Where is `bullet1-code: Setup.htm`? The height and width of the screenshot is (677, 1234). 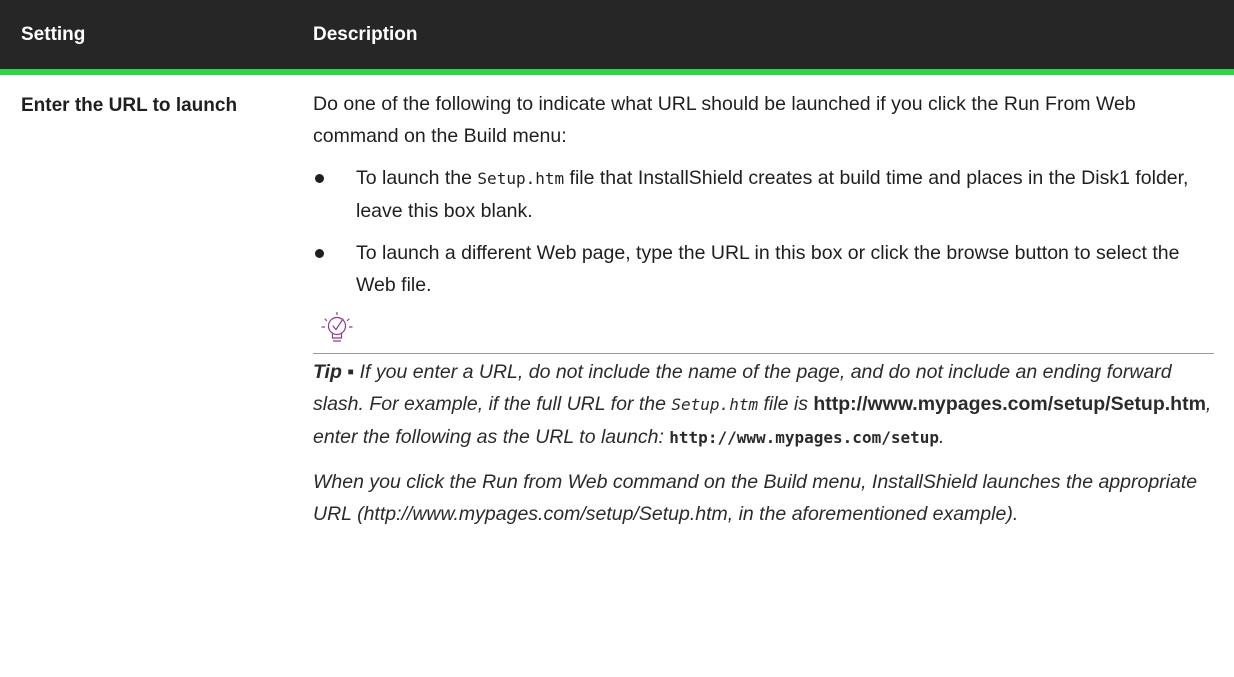
bullet1-code: Setup.htm is located at coordinates (521, 178).